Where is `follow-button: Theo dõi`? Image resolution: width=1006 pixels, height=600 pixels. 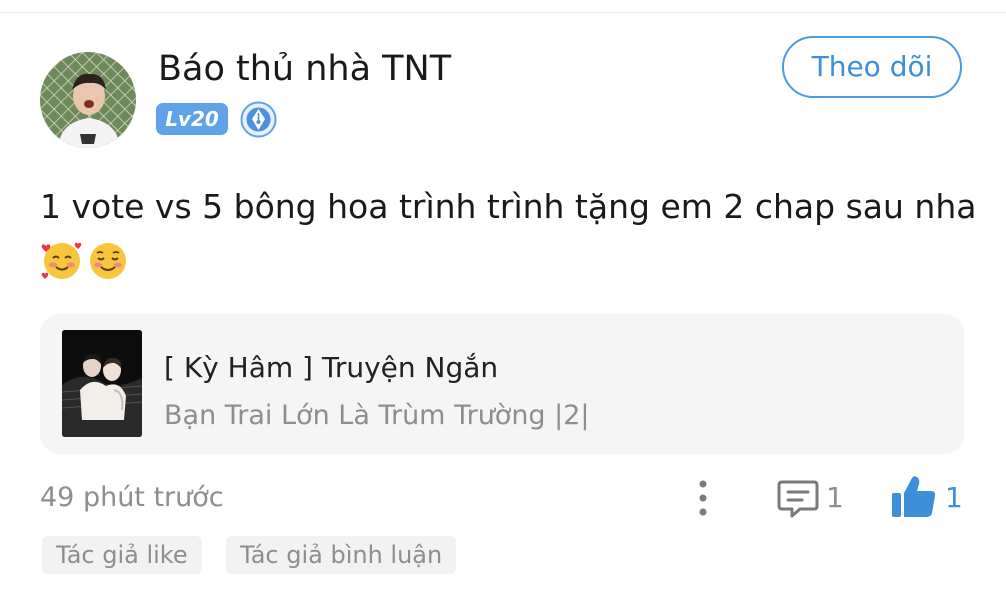
follow-button: Theo dõi is located at coordinates (872, 67).